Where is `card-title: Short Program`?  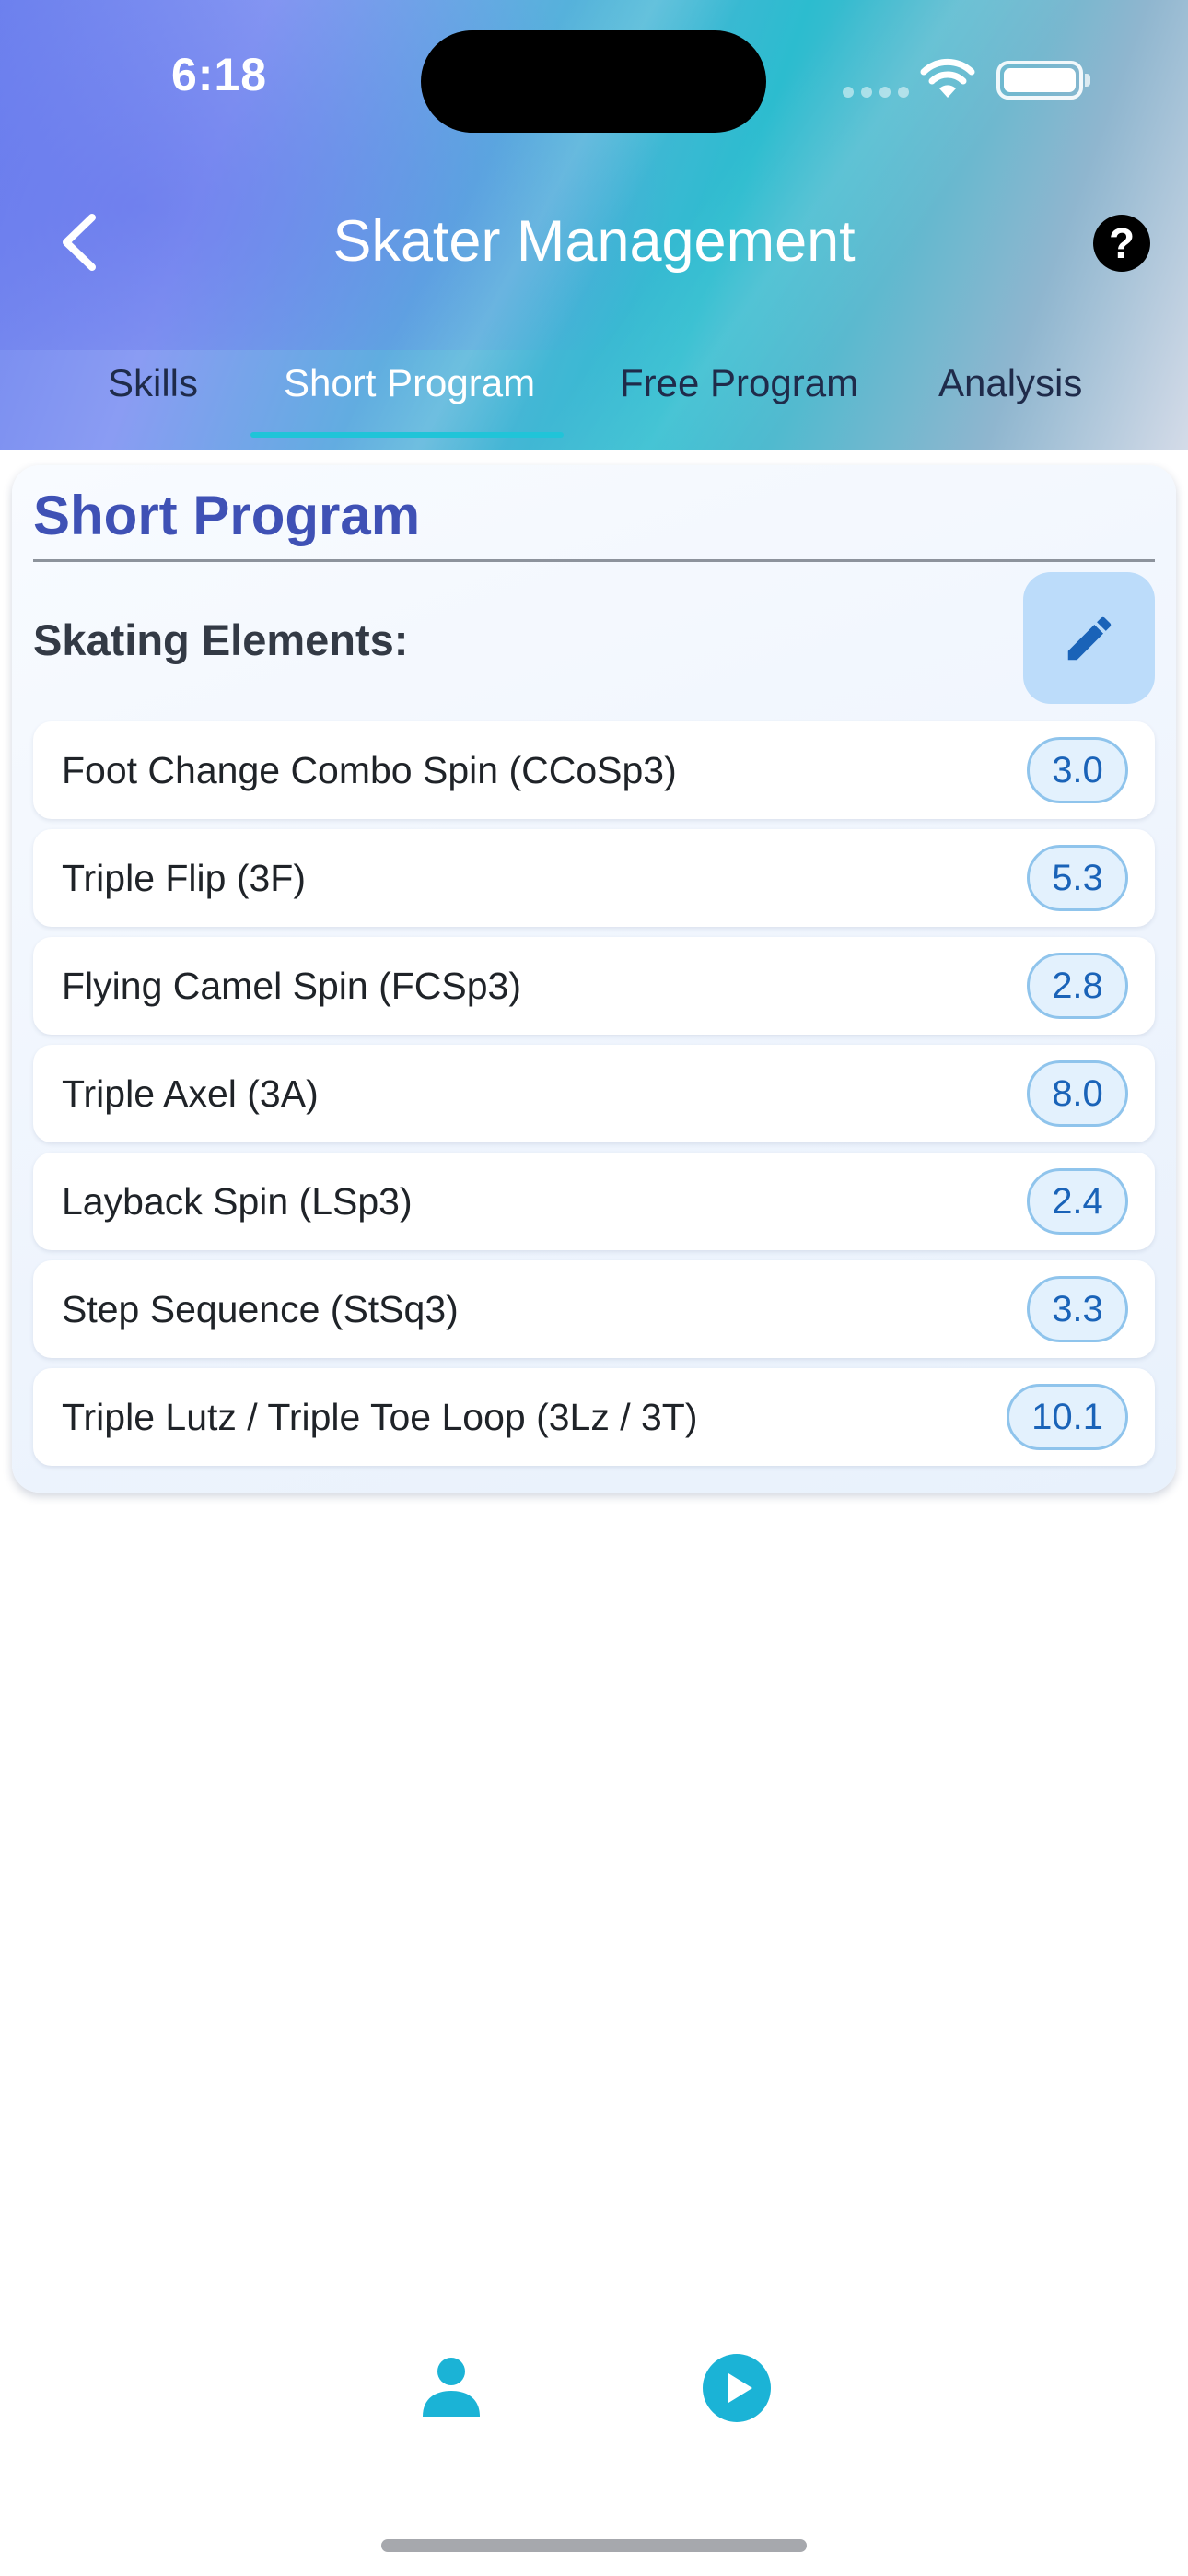 card-title: Short Program is located at coordinates (227, 515).